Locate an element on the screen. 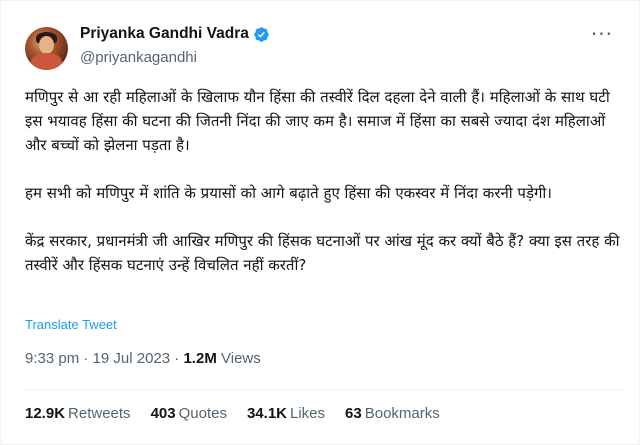 The height and width of the screenshot is (445, 640). divider is located at coordinates (324, 389).